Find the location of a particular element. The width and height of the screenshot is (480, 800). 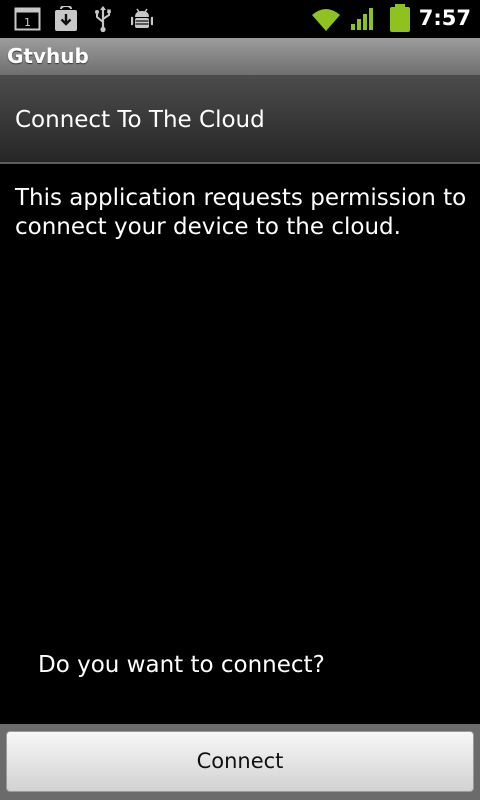

download-icon is located at coordinates (66, 18).